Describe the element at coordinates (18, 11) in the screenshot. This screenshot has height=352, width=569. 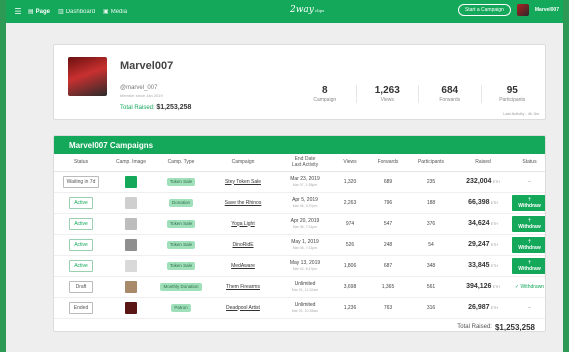
I see `hamburger-menu-icon: ☰` at that location.